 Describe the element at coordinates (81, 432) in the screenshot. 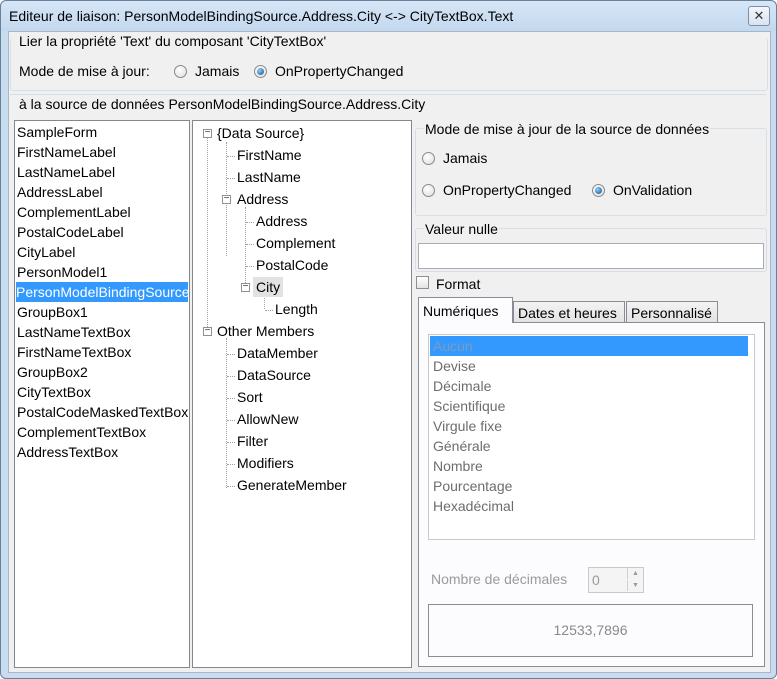

I see `component-item: ComplementTextBox` at that location.